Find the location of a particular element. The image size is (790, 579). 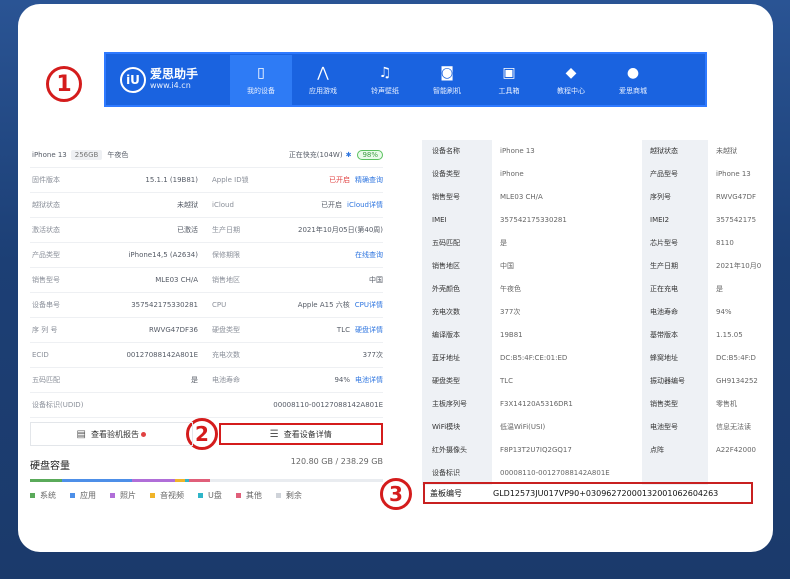

detail-label: 越狱状态 is located at coordinates (675, 151).